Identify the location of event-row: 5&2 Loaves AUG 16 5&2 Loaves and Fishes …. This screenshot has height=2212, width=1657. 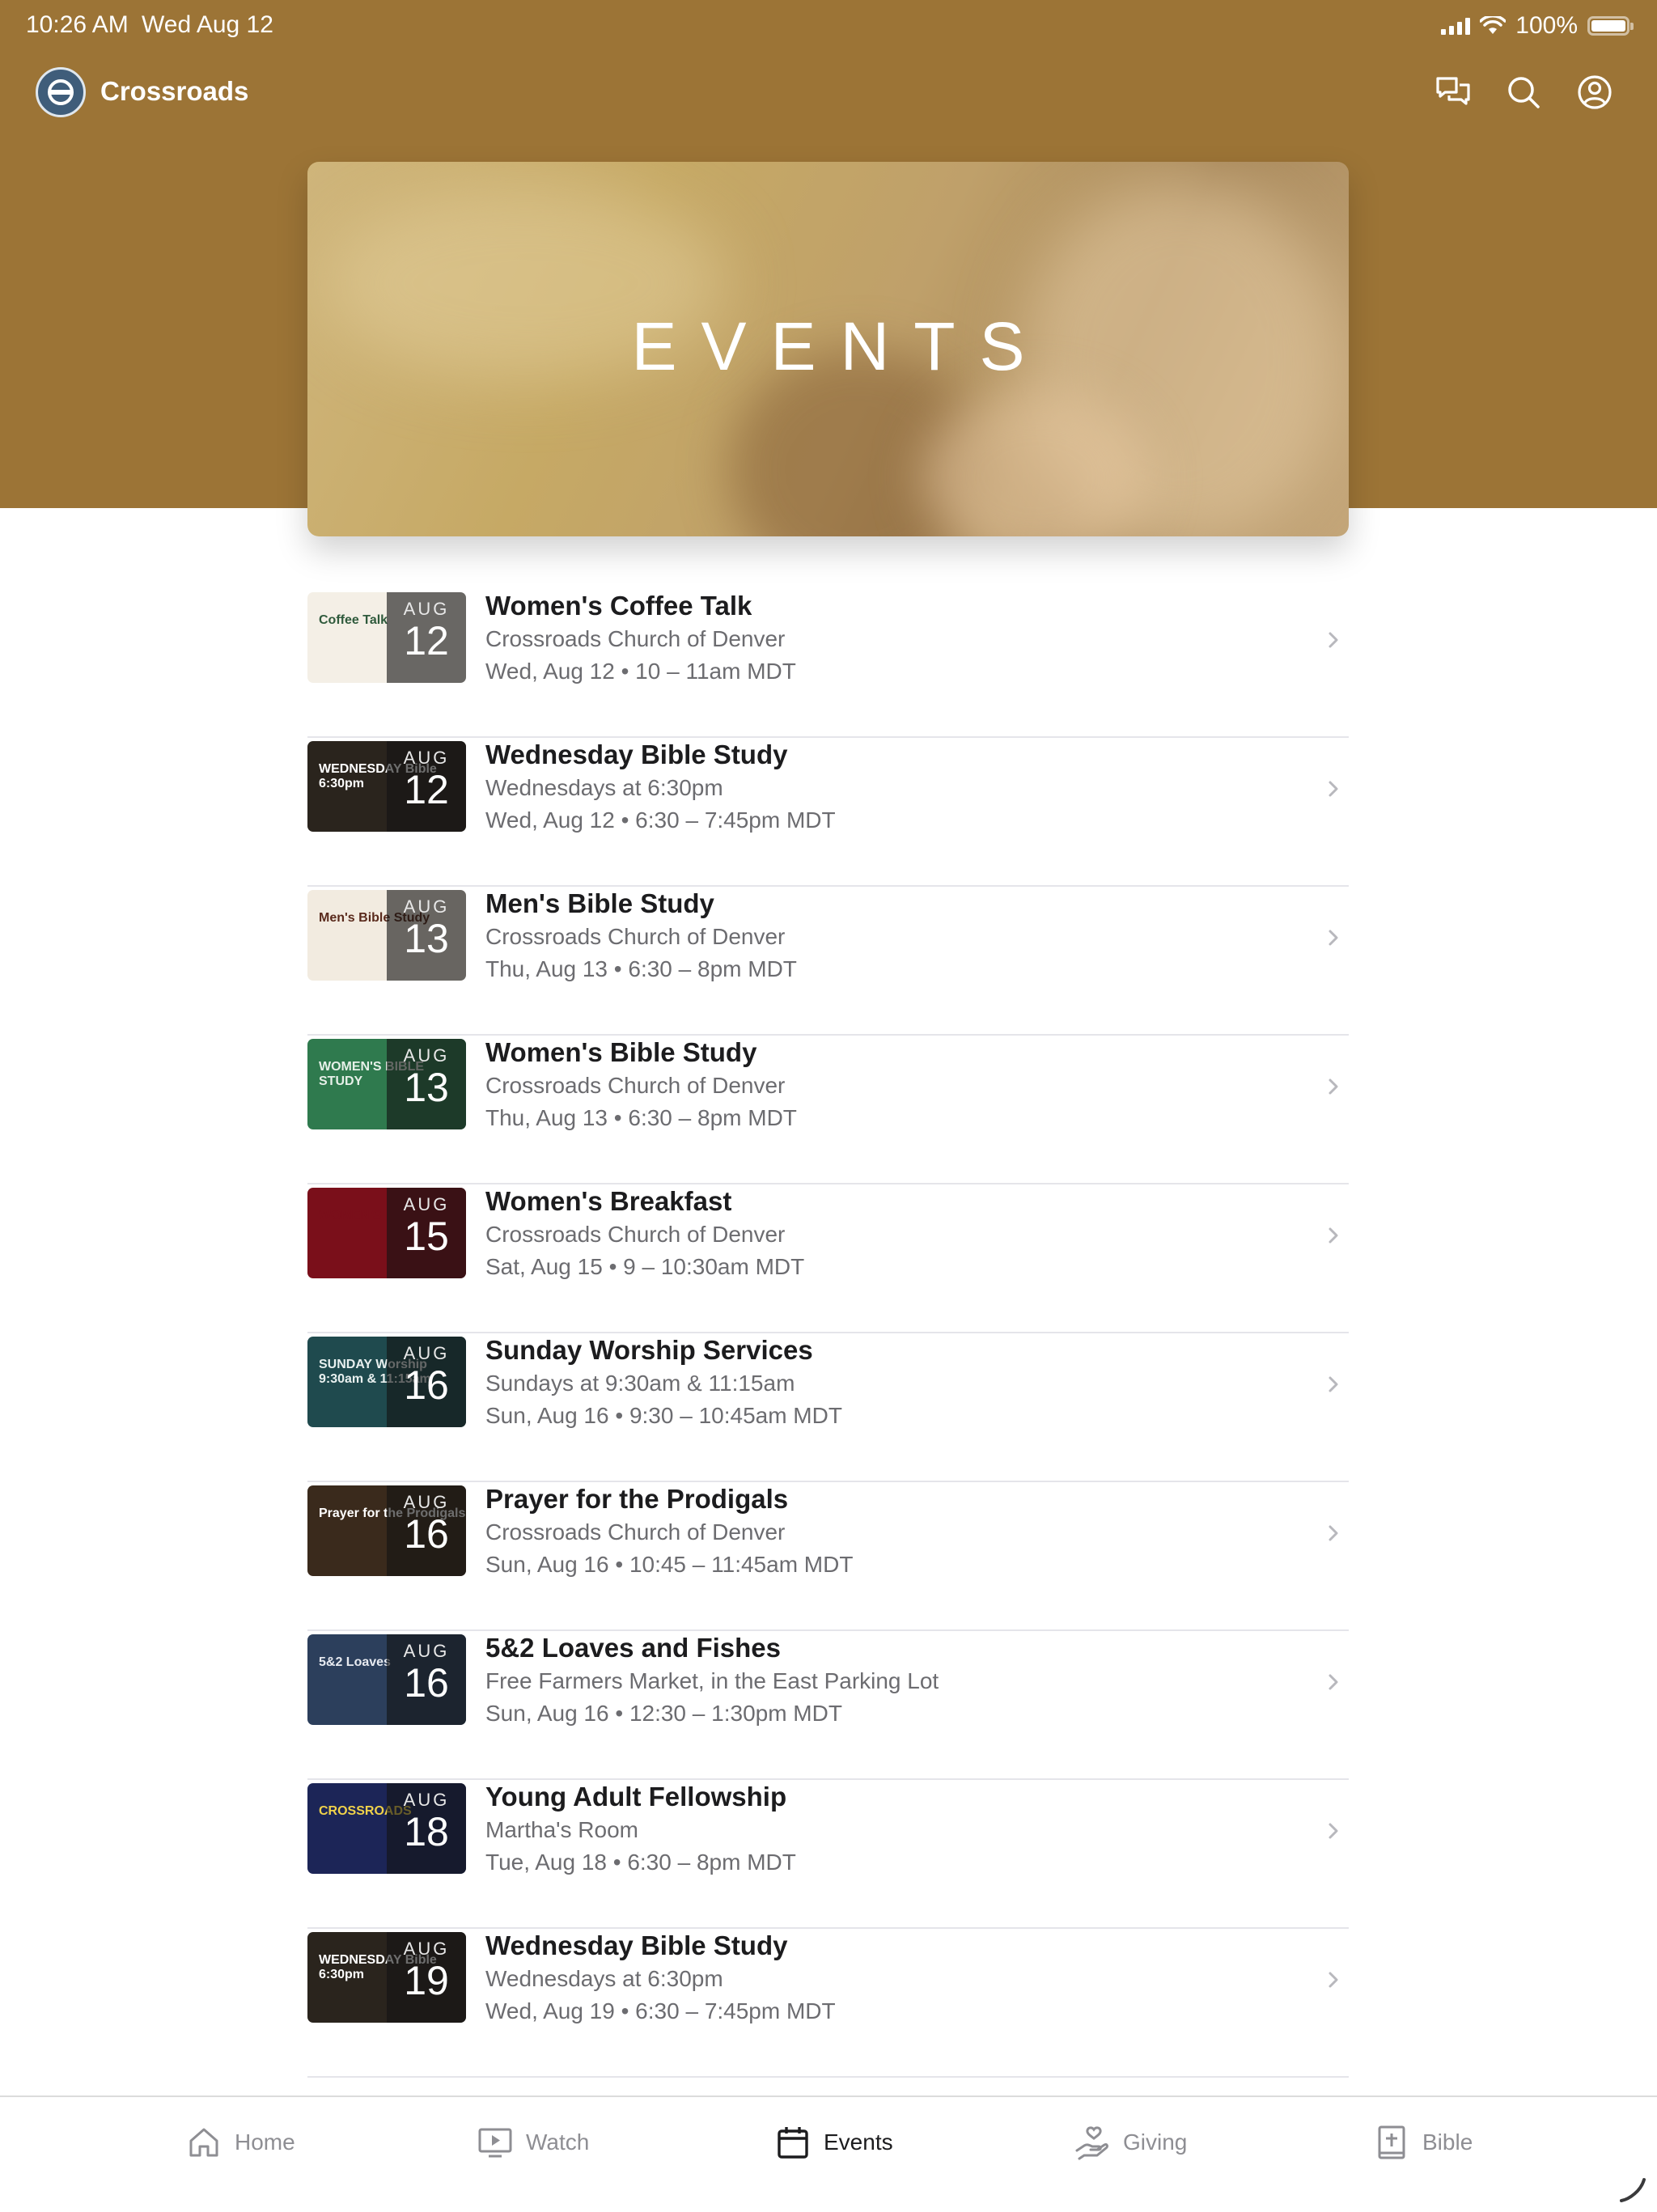
(828, 1705).